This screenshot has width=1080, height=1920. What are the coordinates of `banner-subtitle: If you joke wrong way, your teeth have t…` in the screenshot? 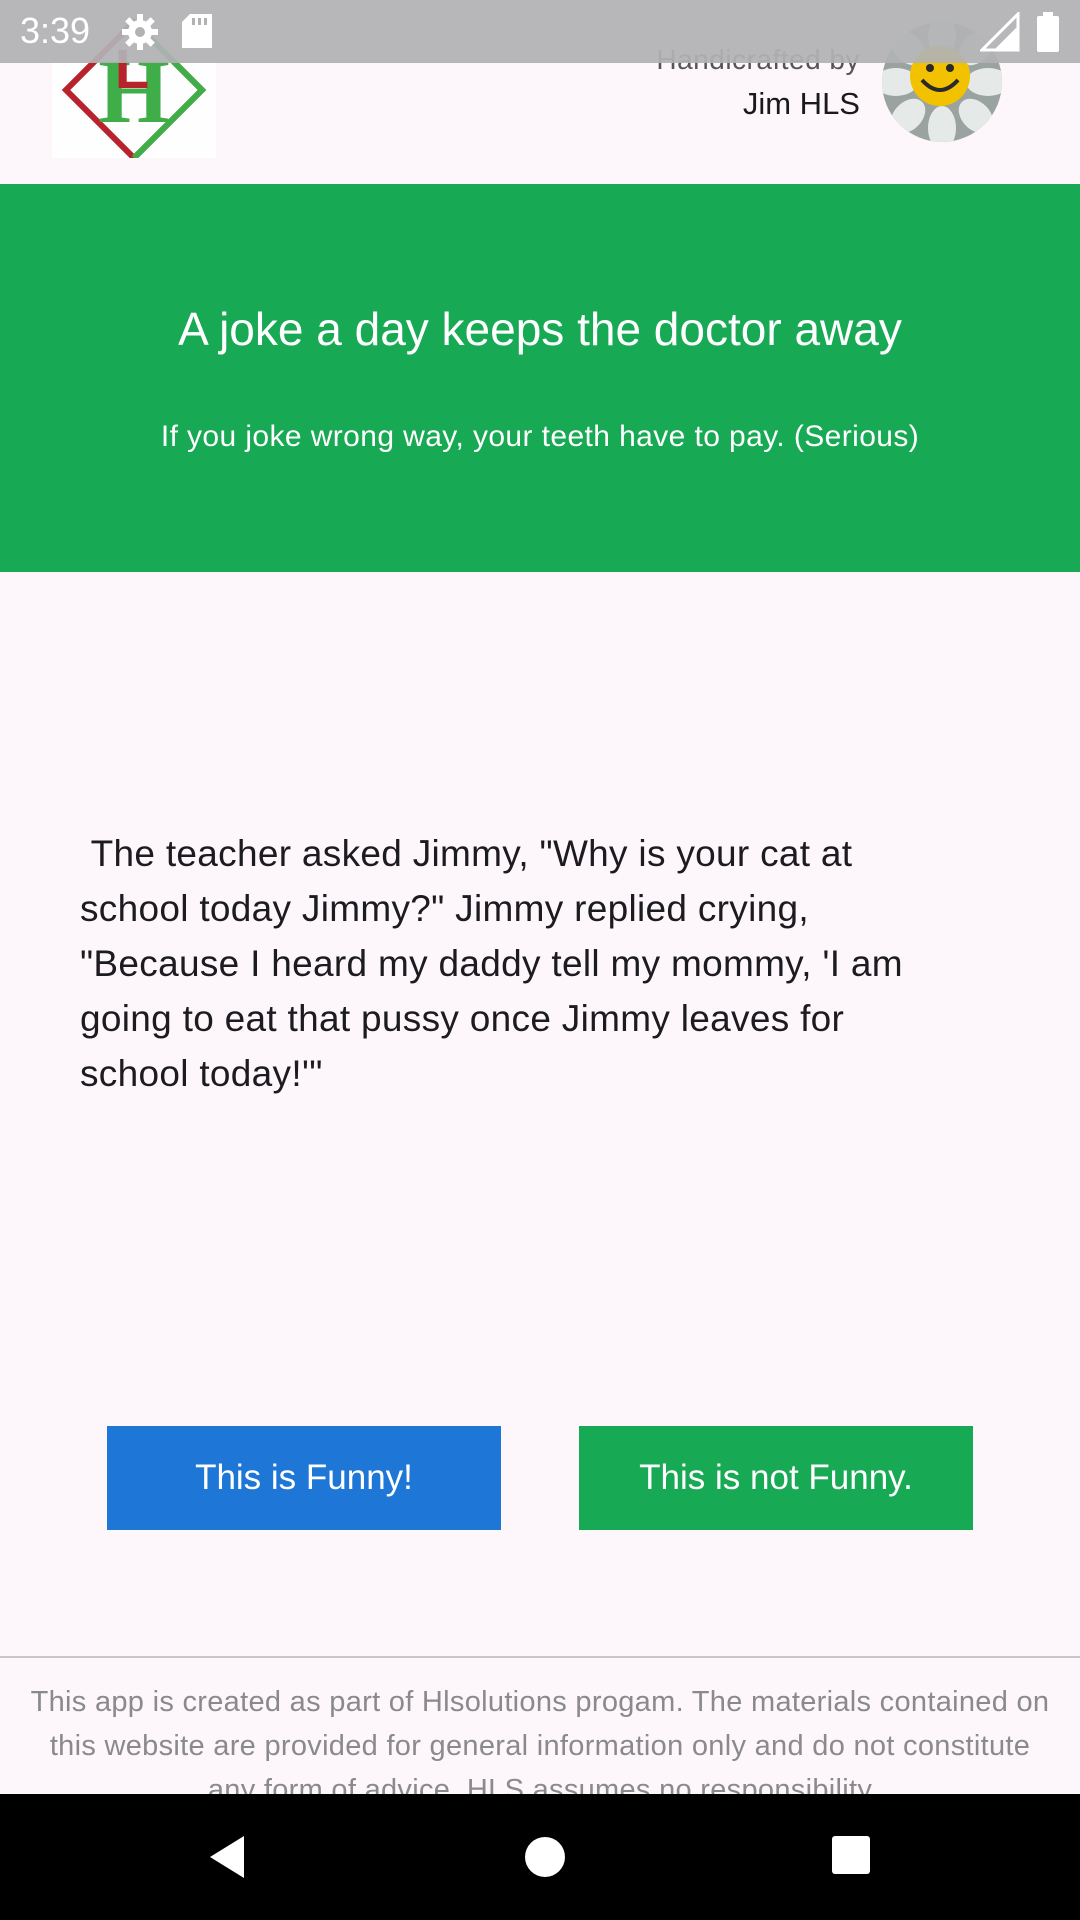 It's located at (540, 436).